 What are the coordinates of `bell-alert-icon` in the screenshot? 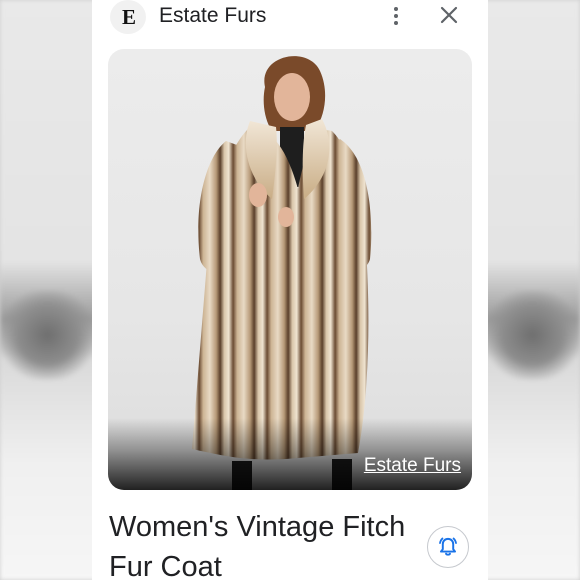 It's located at (448, 546).